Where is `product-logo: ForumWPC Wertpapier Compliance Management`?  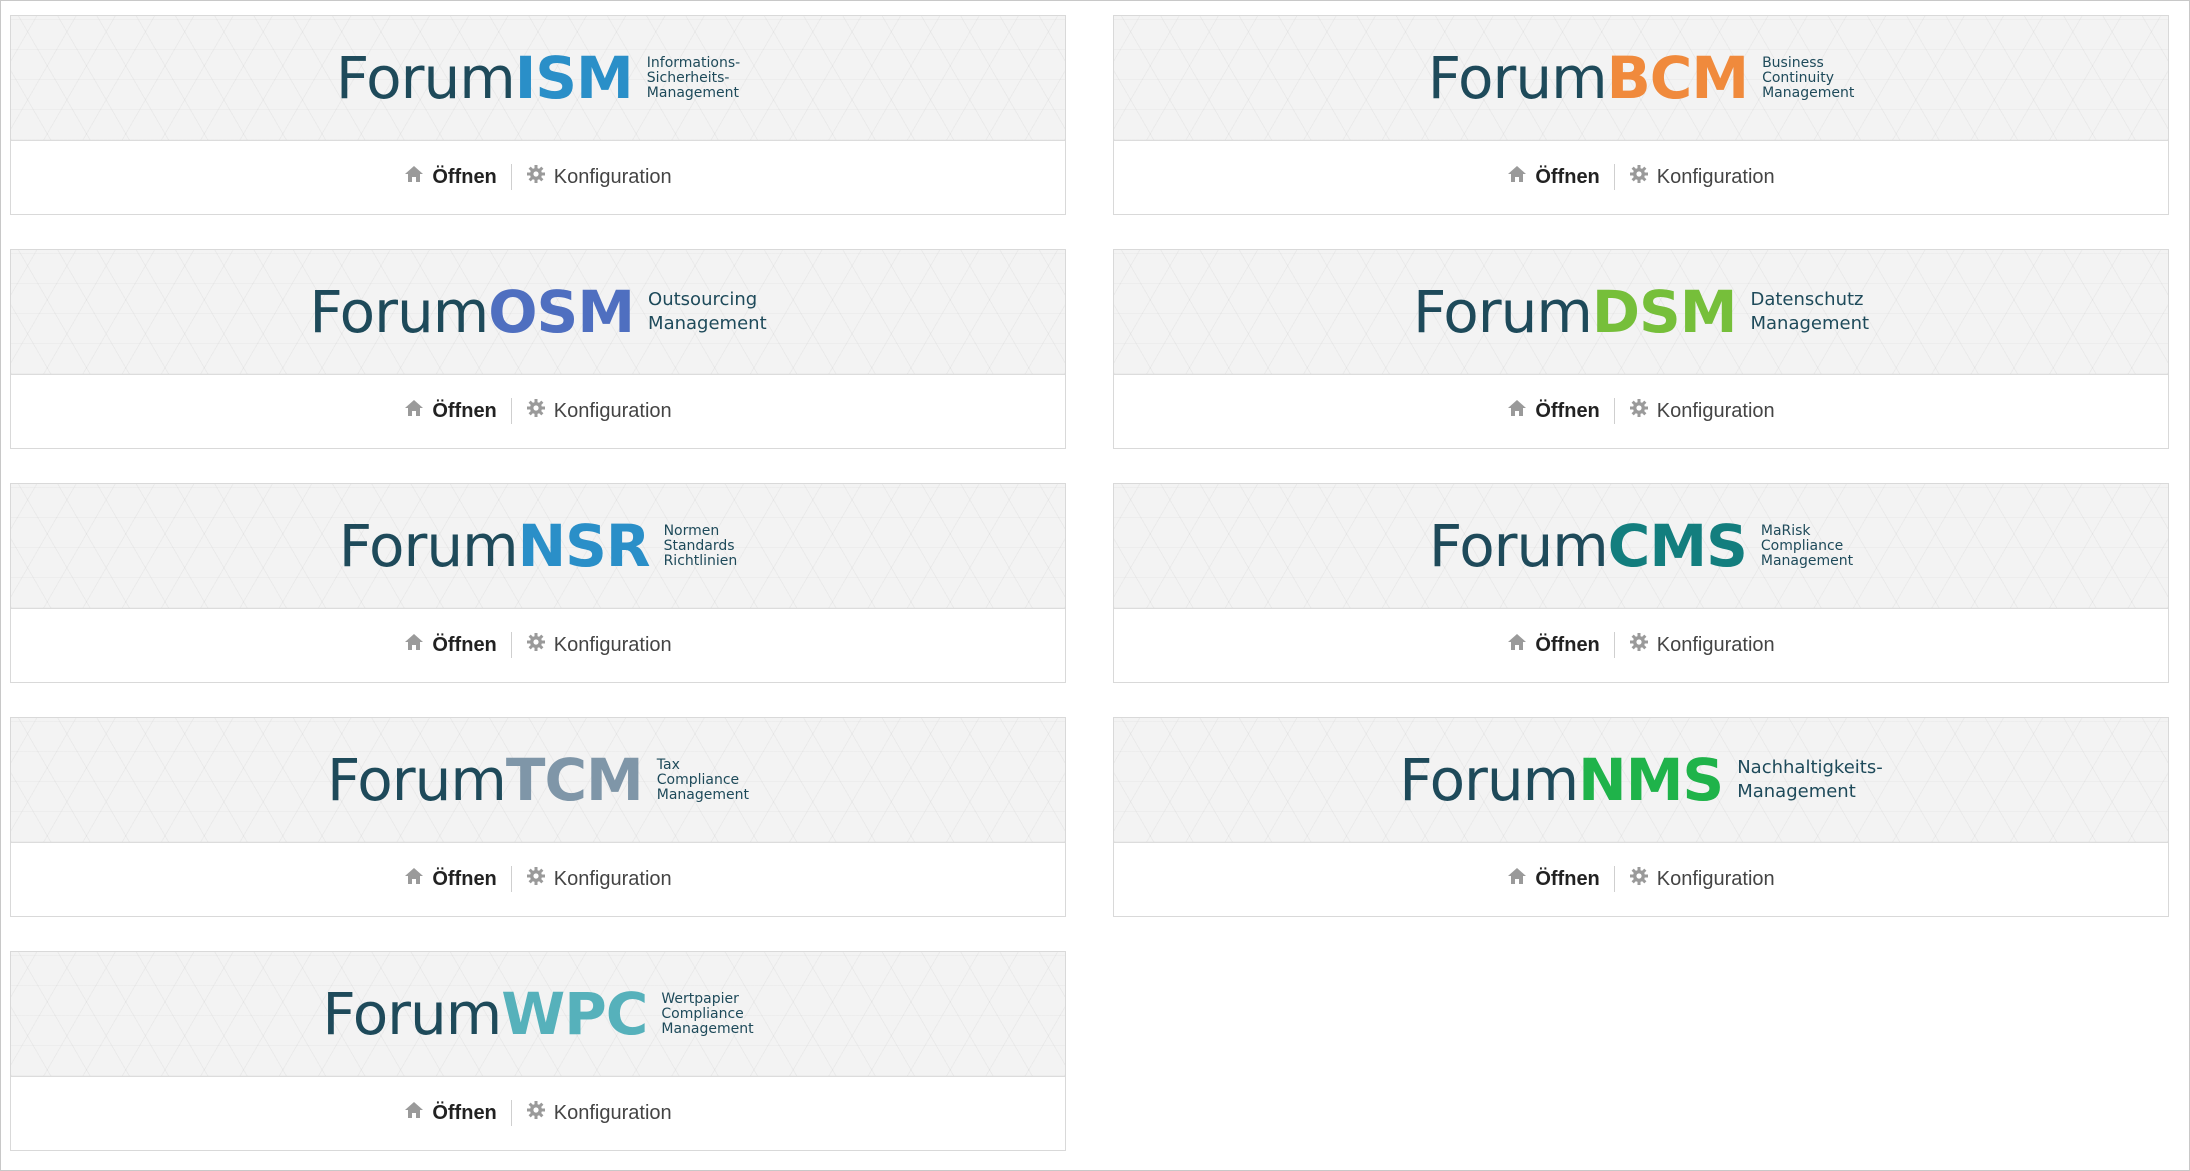 product-logo: ForumWPC Wertpapier Compliance Management is located at coordinates (537, 1014).